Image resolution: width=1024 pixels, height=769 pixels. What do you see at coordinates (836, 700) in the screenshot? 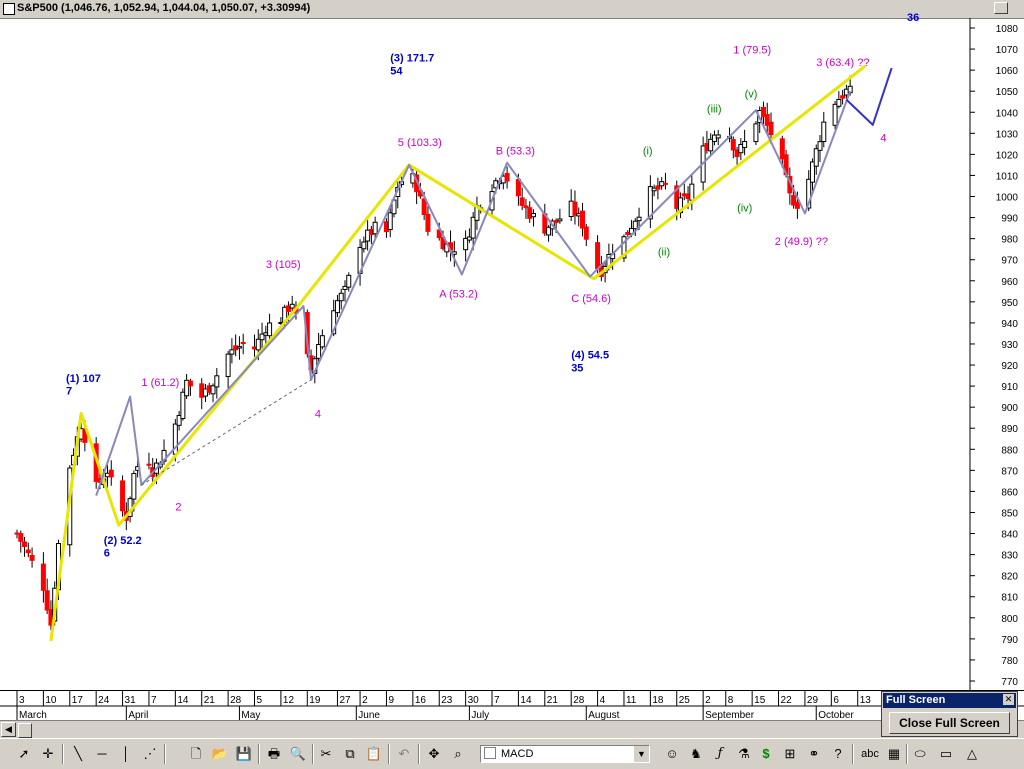
I see `x-tick-label: 6` at bounding box center [836, 700].